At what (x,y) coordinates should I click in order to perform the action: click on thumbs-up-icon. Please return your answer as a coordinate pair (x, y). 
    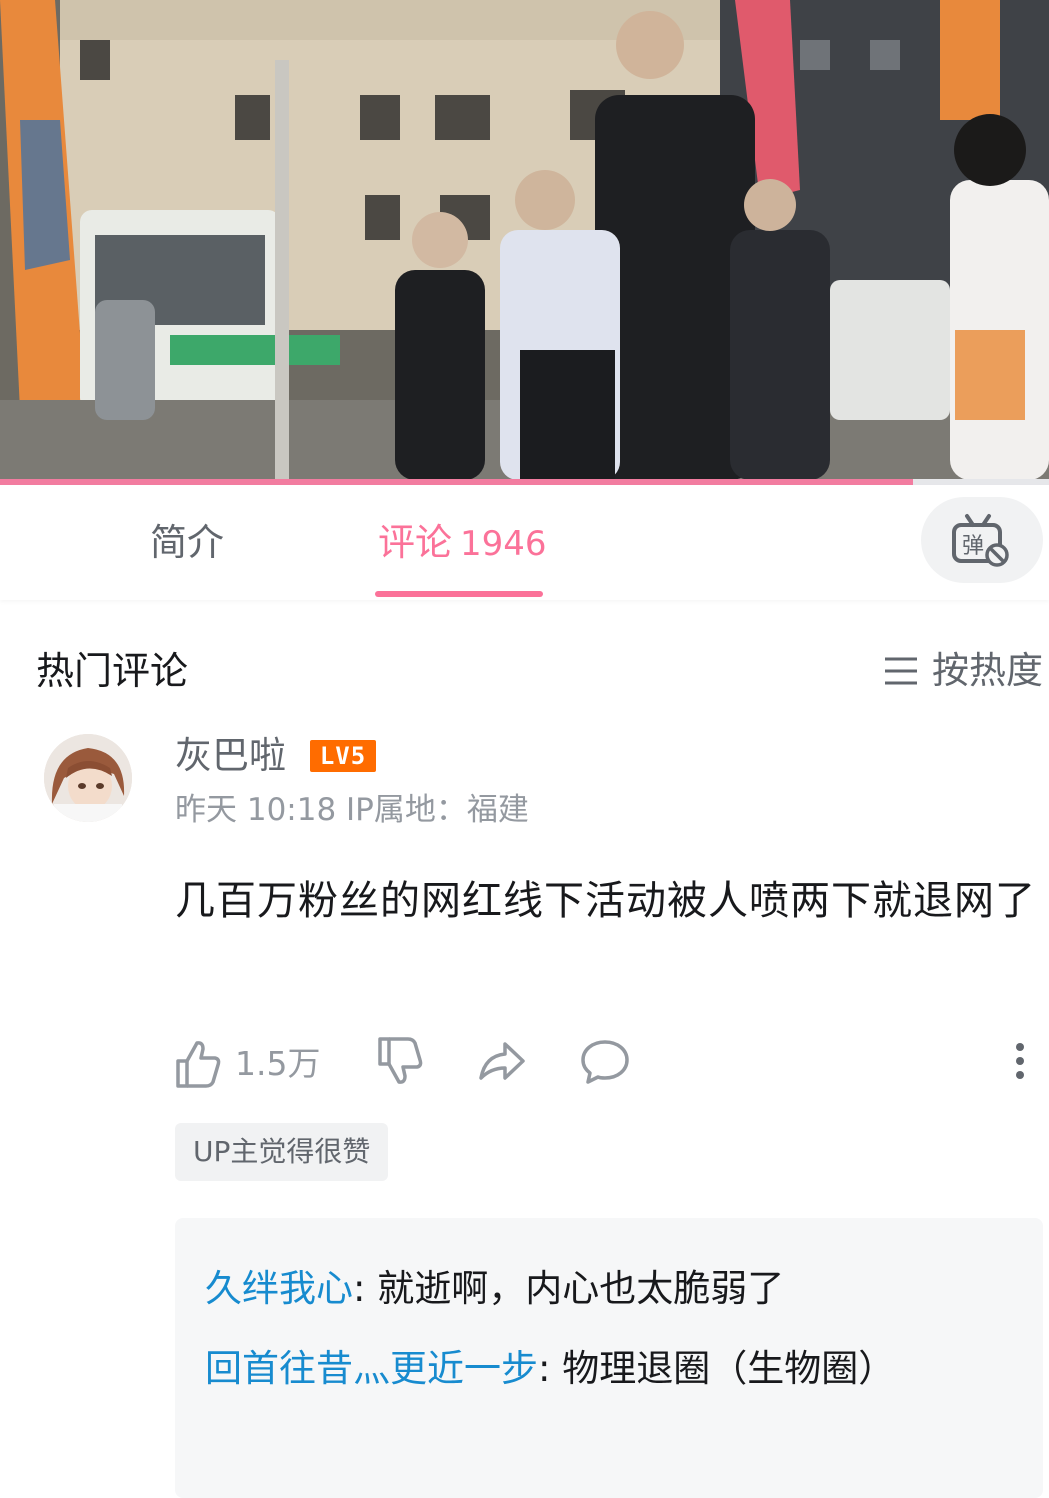
    Looking at the image, I should click on (198, 1064).